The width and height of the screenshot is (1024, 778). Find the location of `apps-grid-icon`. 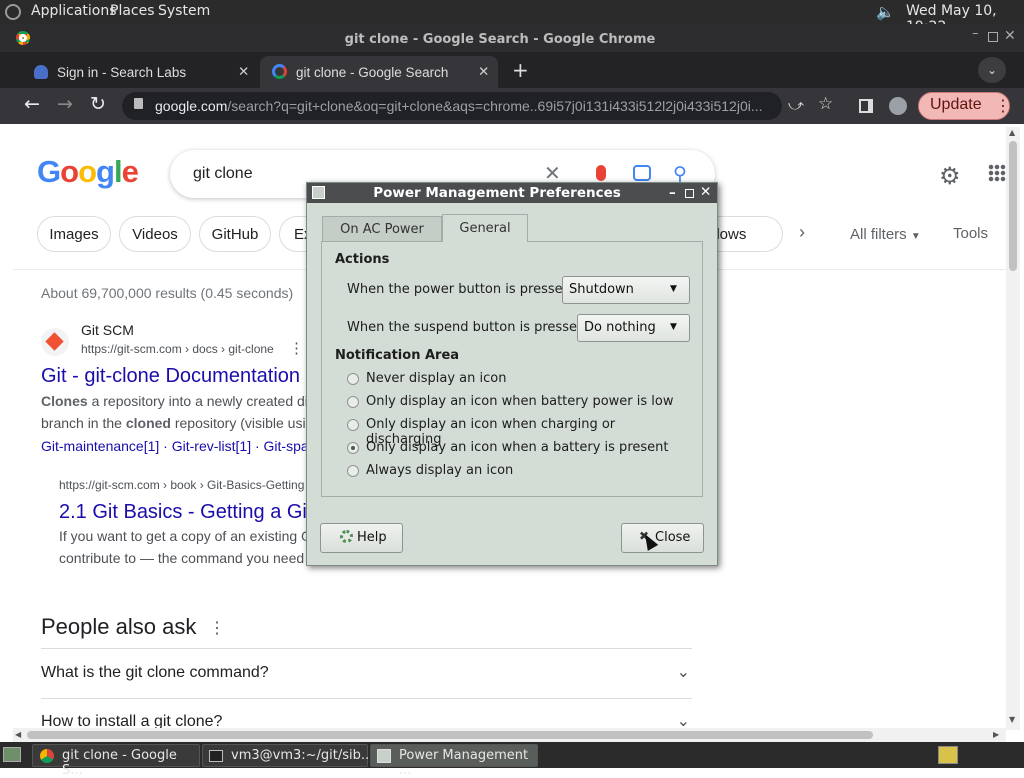

apps-grid-icon is located at coordinates (997, 173).